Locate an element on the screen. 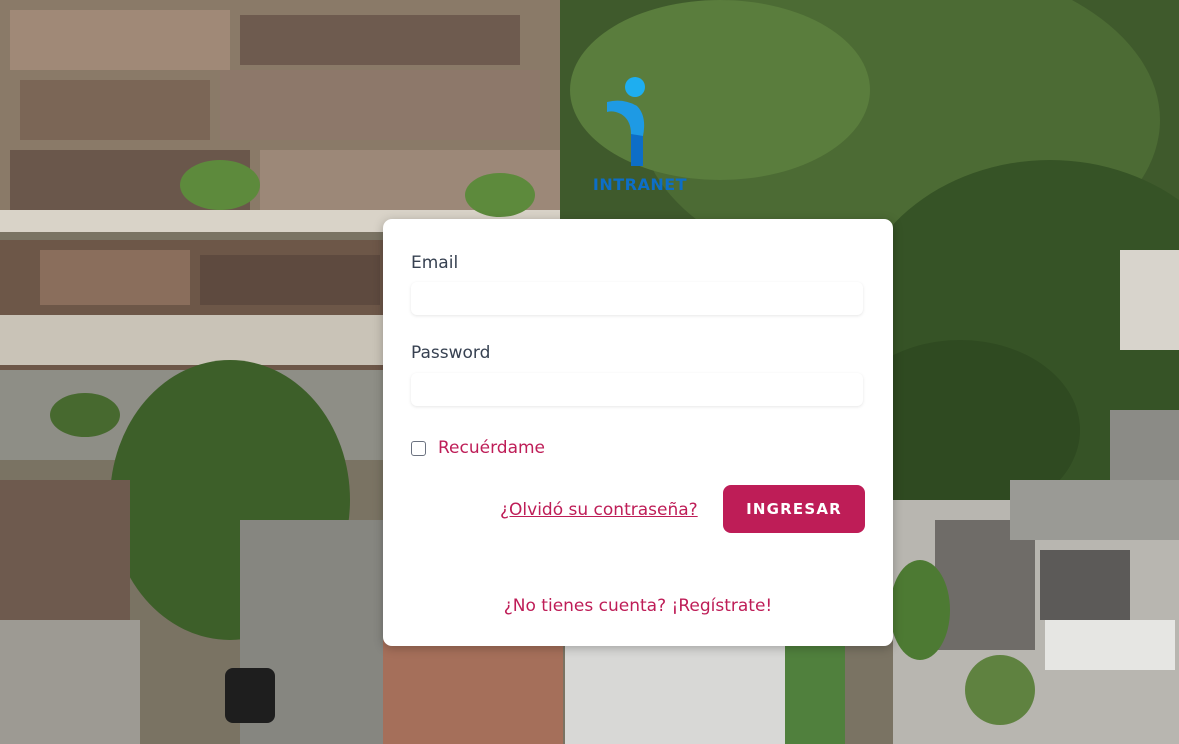  logo-text: INTRANET is located at coordinates (640, 184).